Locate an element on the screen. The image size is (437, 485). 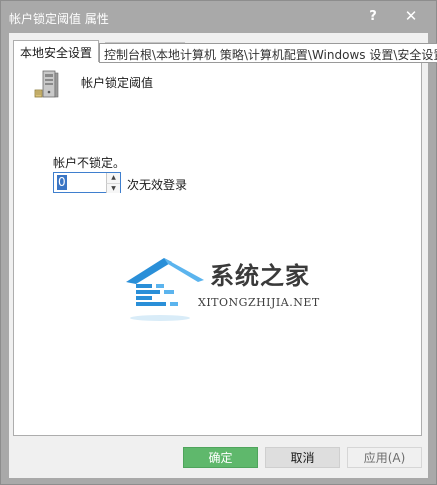
path-tooltip: 控制台根\本地计算机 策略\计算机配置\Windows 设置\安全设置 is located at coordinates (268, 53).